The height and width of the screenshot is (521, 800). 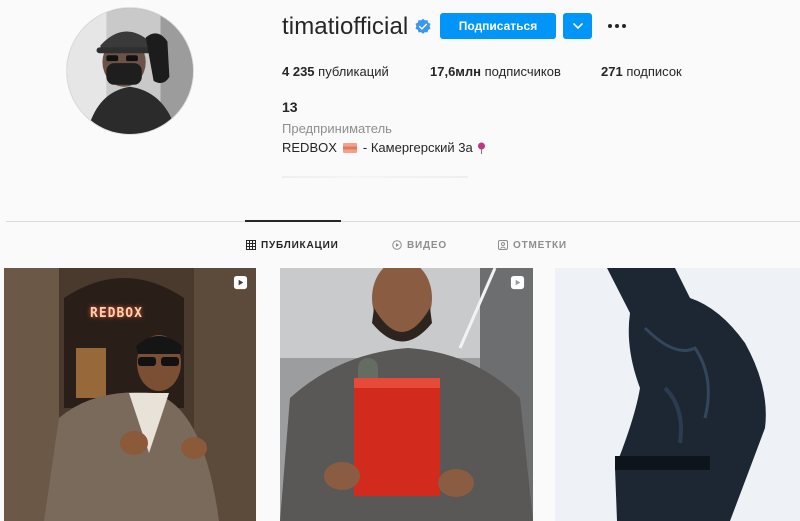 I want to click on stat-followers: 17,6млн подписчиков, so click(x=495, y=71).